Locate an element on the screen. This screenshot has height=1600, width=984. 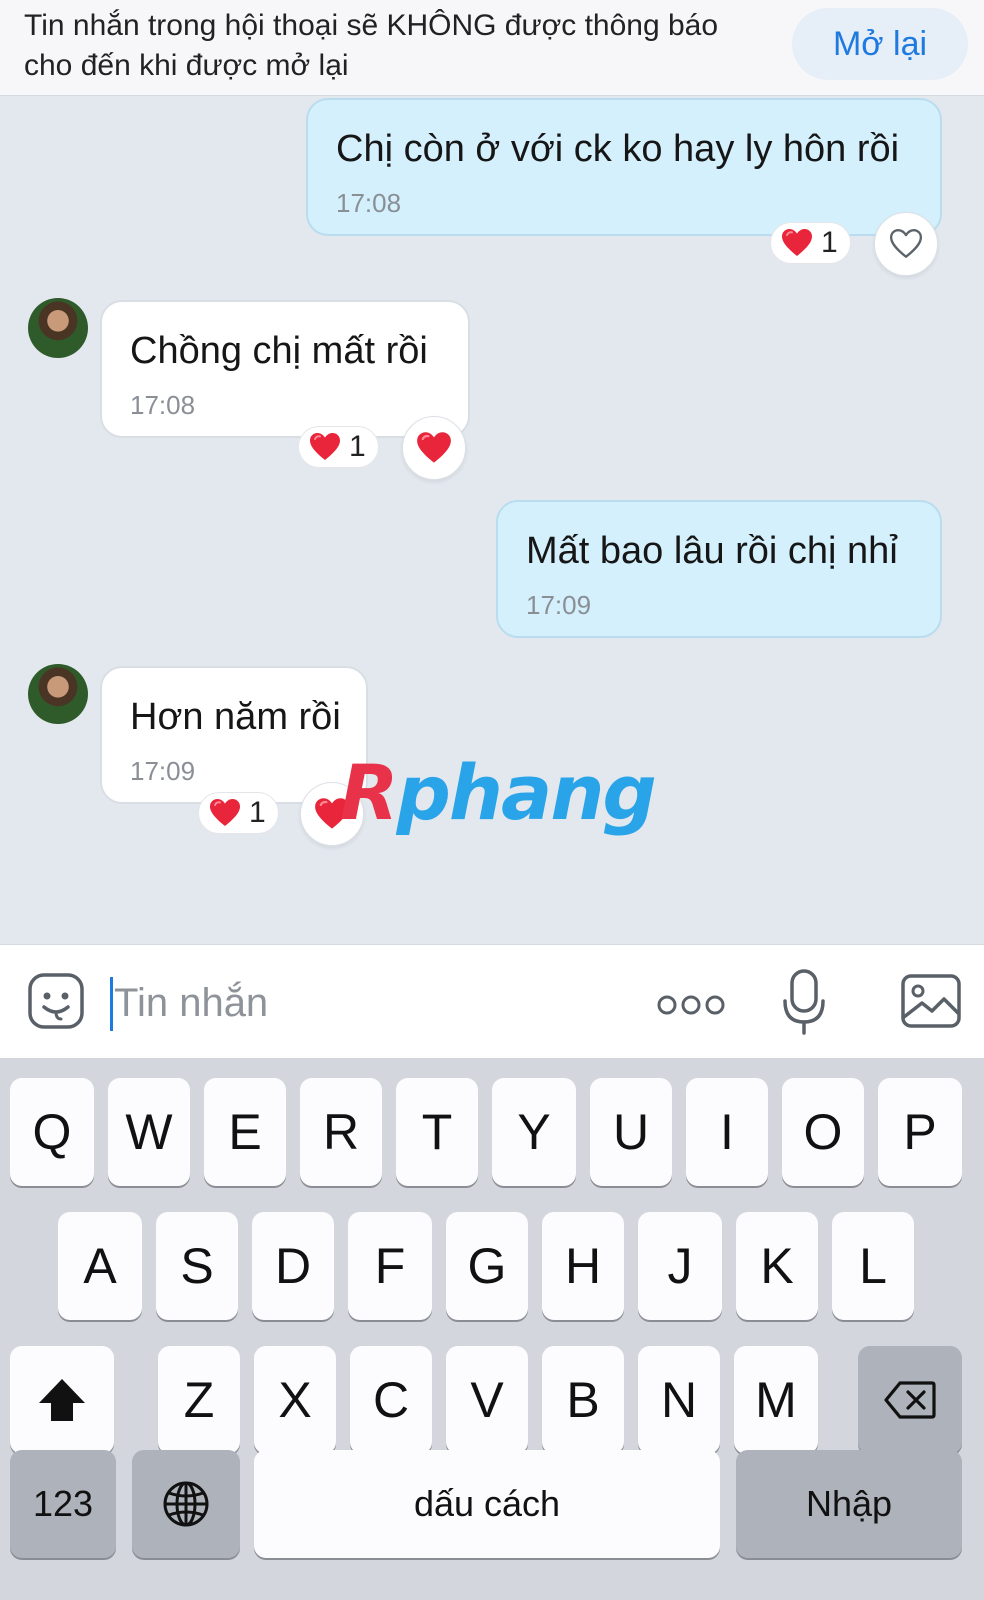
key-m: M is located at coordinates (776, 1400).